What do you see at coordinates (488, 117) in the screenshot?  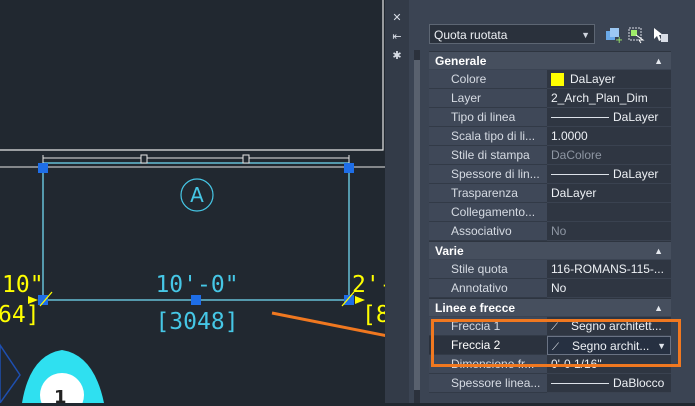 I see `property-label: Tipo di linea` at bounding box center [488, 117].